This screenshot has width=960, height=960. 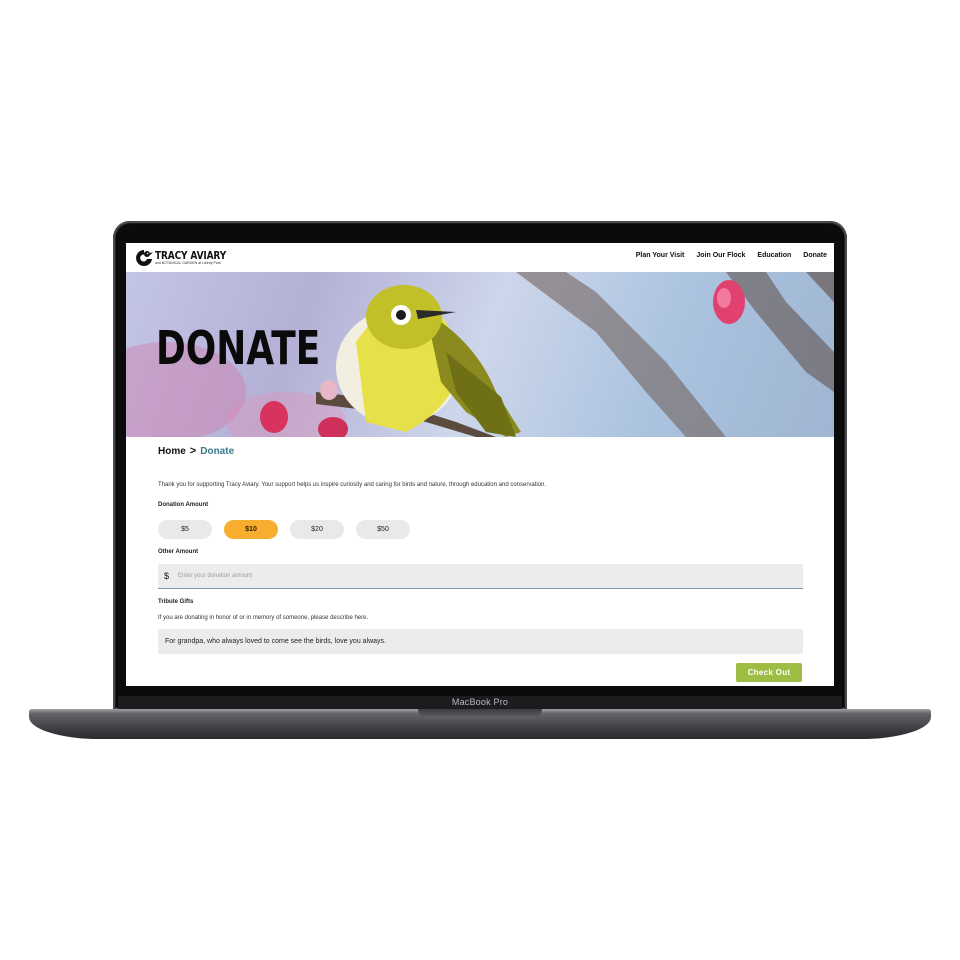 What do you see at coordinates (217, 451) in the screenshot?
I see `breadcrumb-current: Donate` at bounding box center [217, 451].